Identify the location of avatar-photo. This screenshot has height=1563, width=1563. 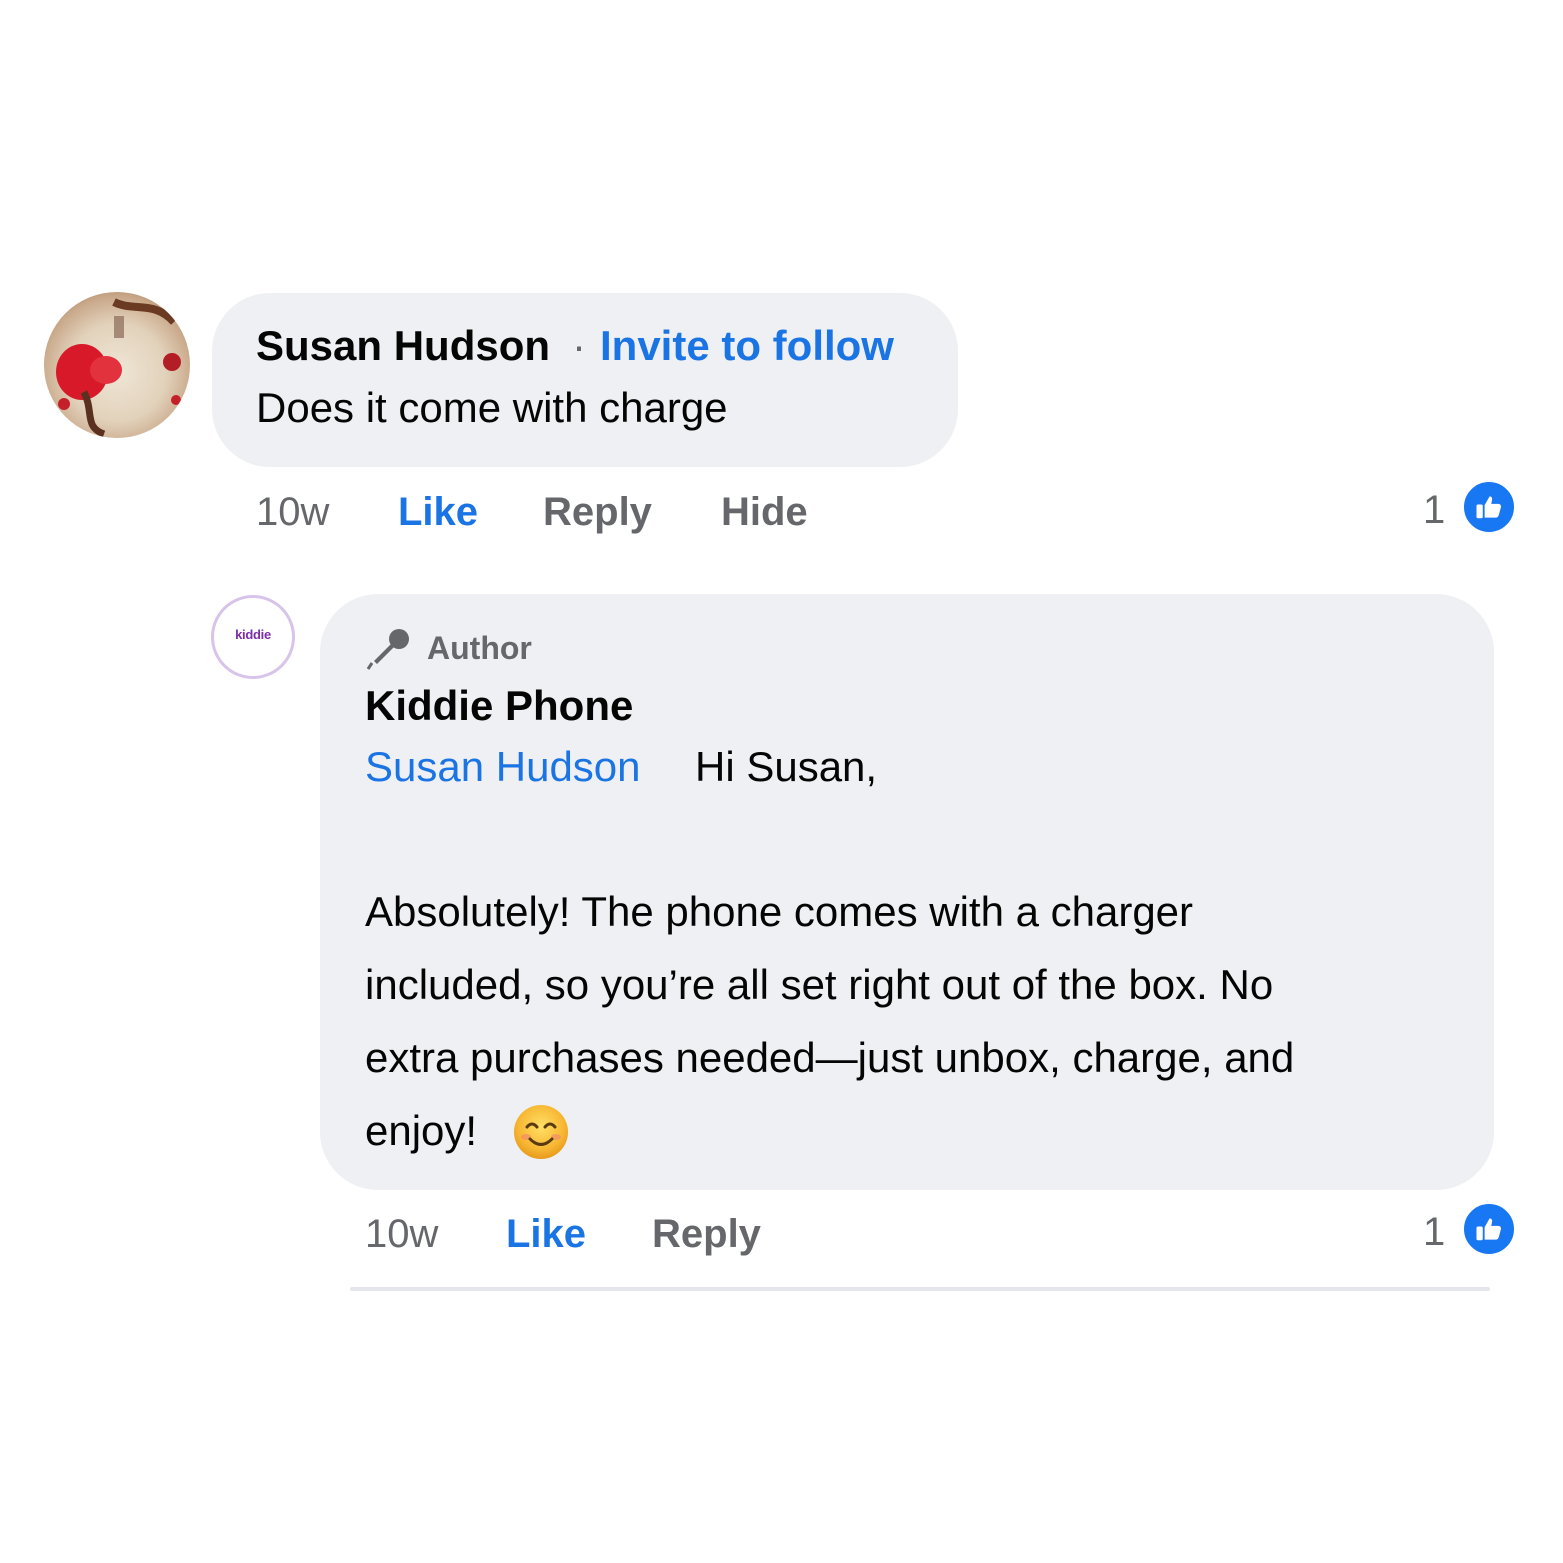
(118, 368).